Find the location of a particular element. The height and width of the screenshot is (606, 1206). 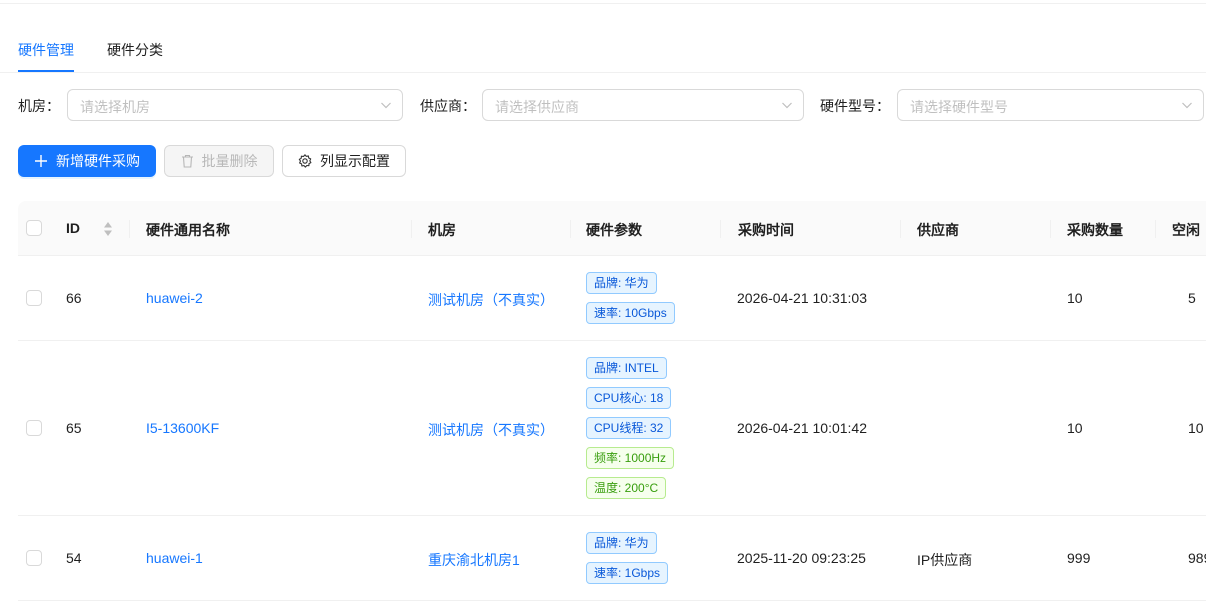

row-purchase-time: 2025-11-20 09:23:25 is located at coordinates (801, 558).